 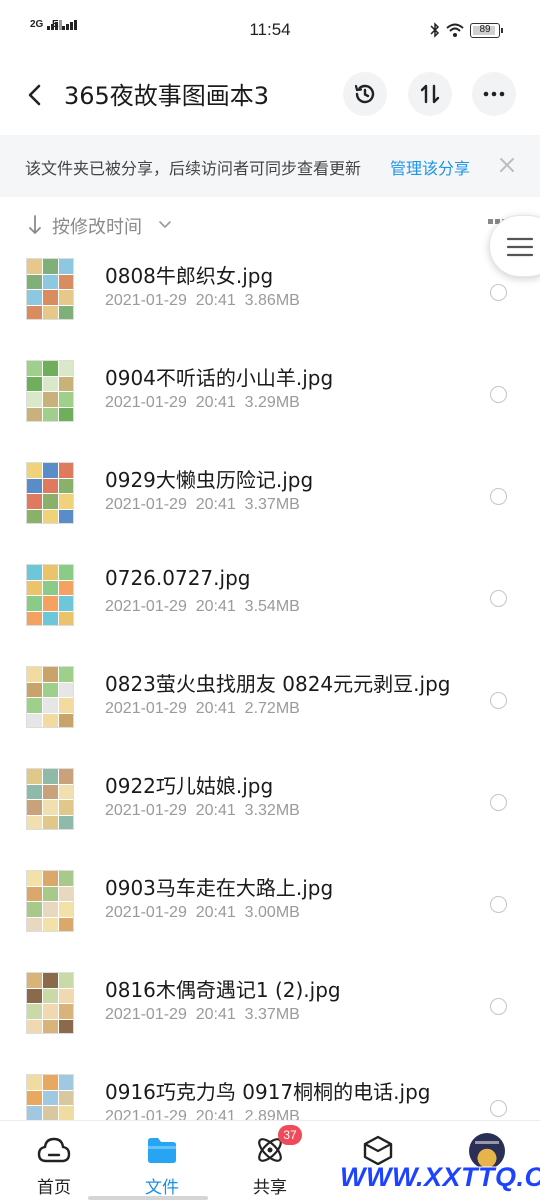 I want to click on sort-bar: 按修改时间, so click(x=270, y=225).